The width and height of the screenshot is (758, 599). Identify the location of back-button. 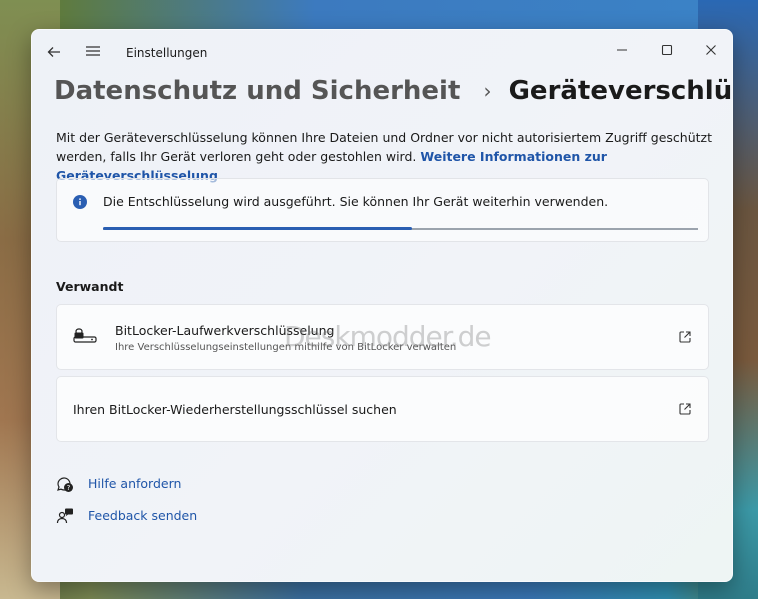
(54, 52).